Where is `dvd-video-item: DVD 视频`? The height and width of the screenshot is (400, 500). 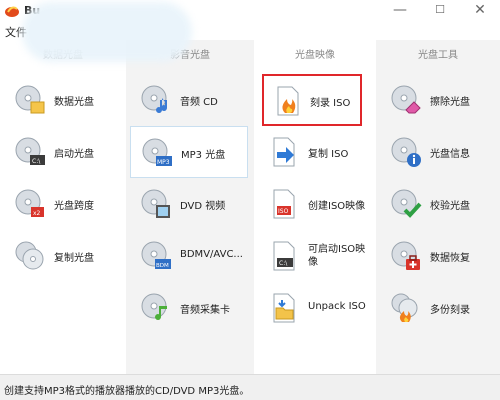 dvd-video-item: DVD 视频 is located at coordinates (189, 204).